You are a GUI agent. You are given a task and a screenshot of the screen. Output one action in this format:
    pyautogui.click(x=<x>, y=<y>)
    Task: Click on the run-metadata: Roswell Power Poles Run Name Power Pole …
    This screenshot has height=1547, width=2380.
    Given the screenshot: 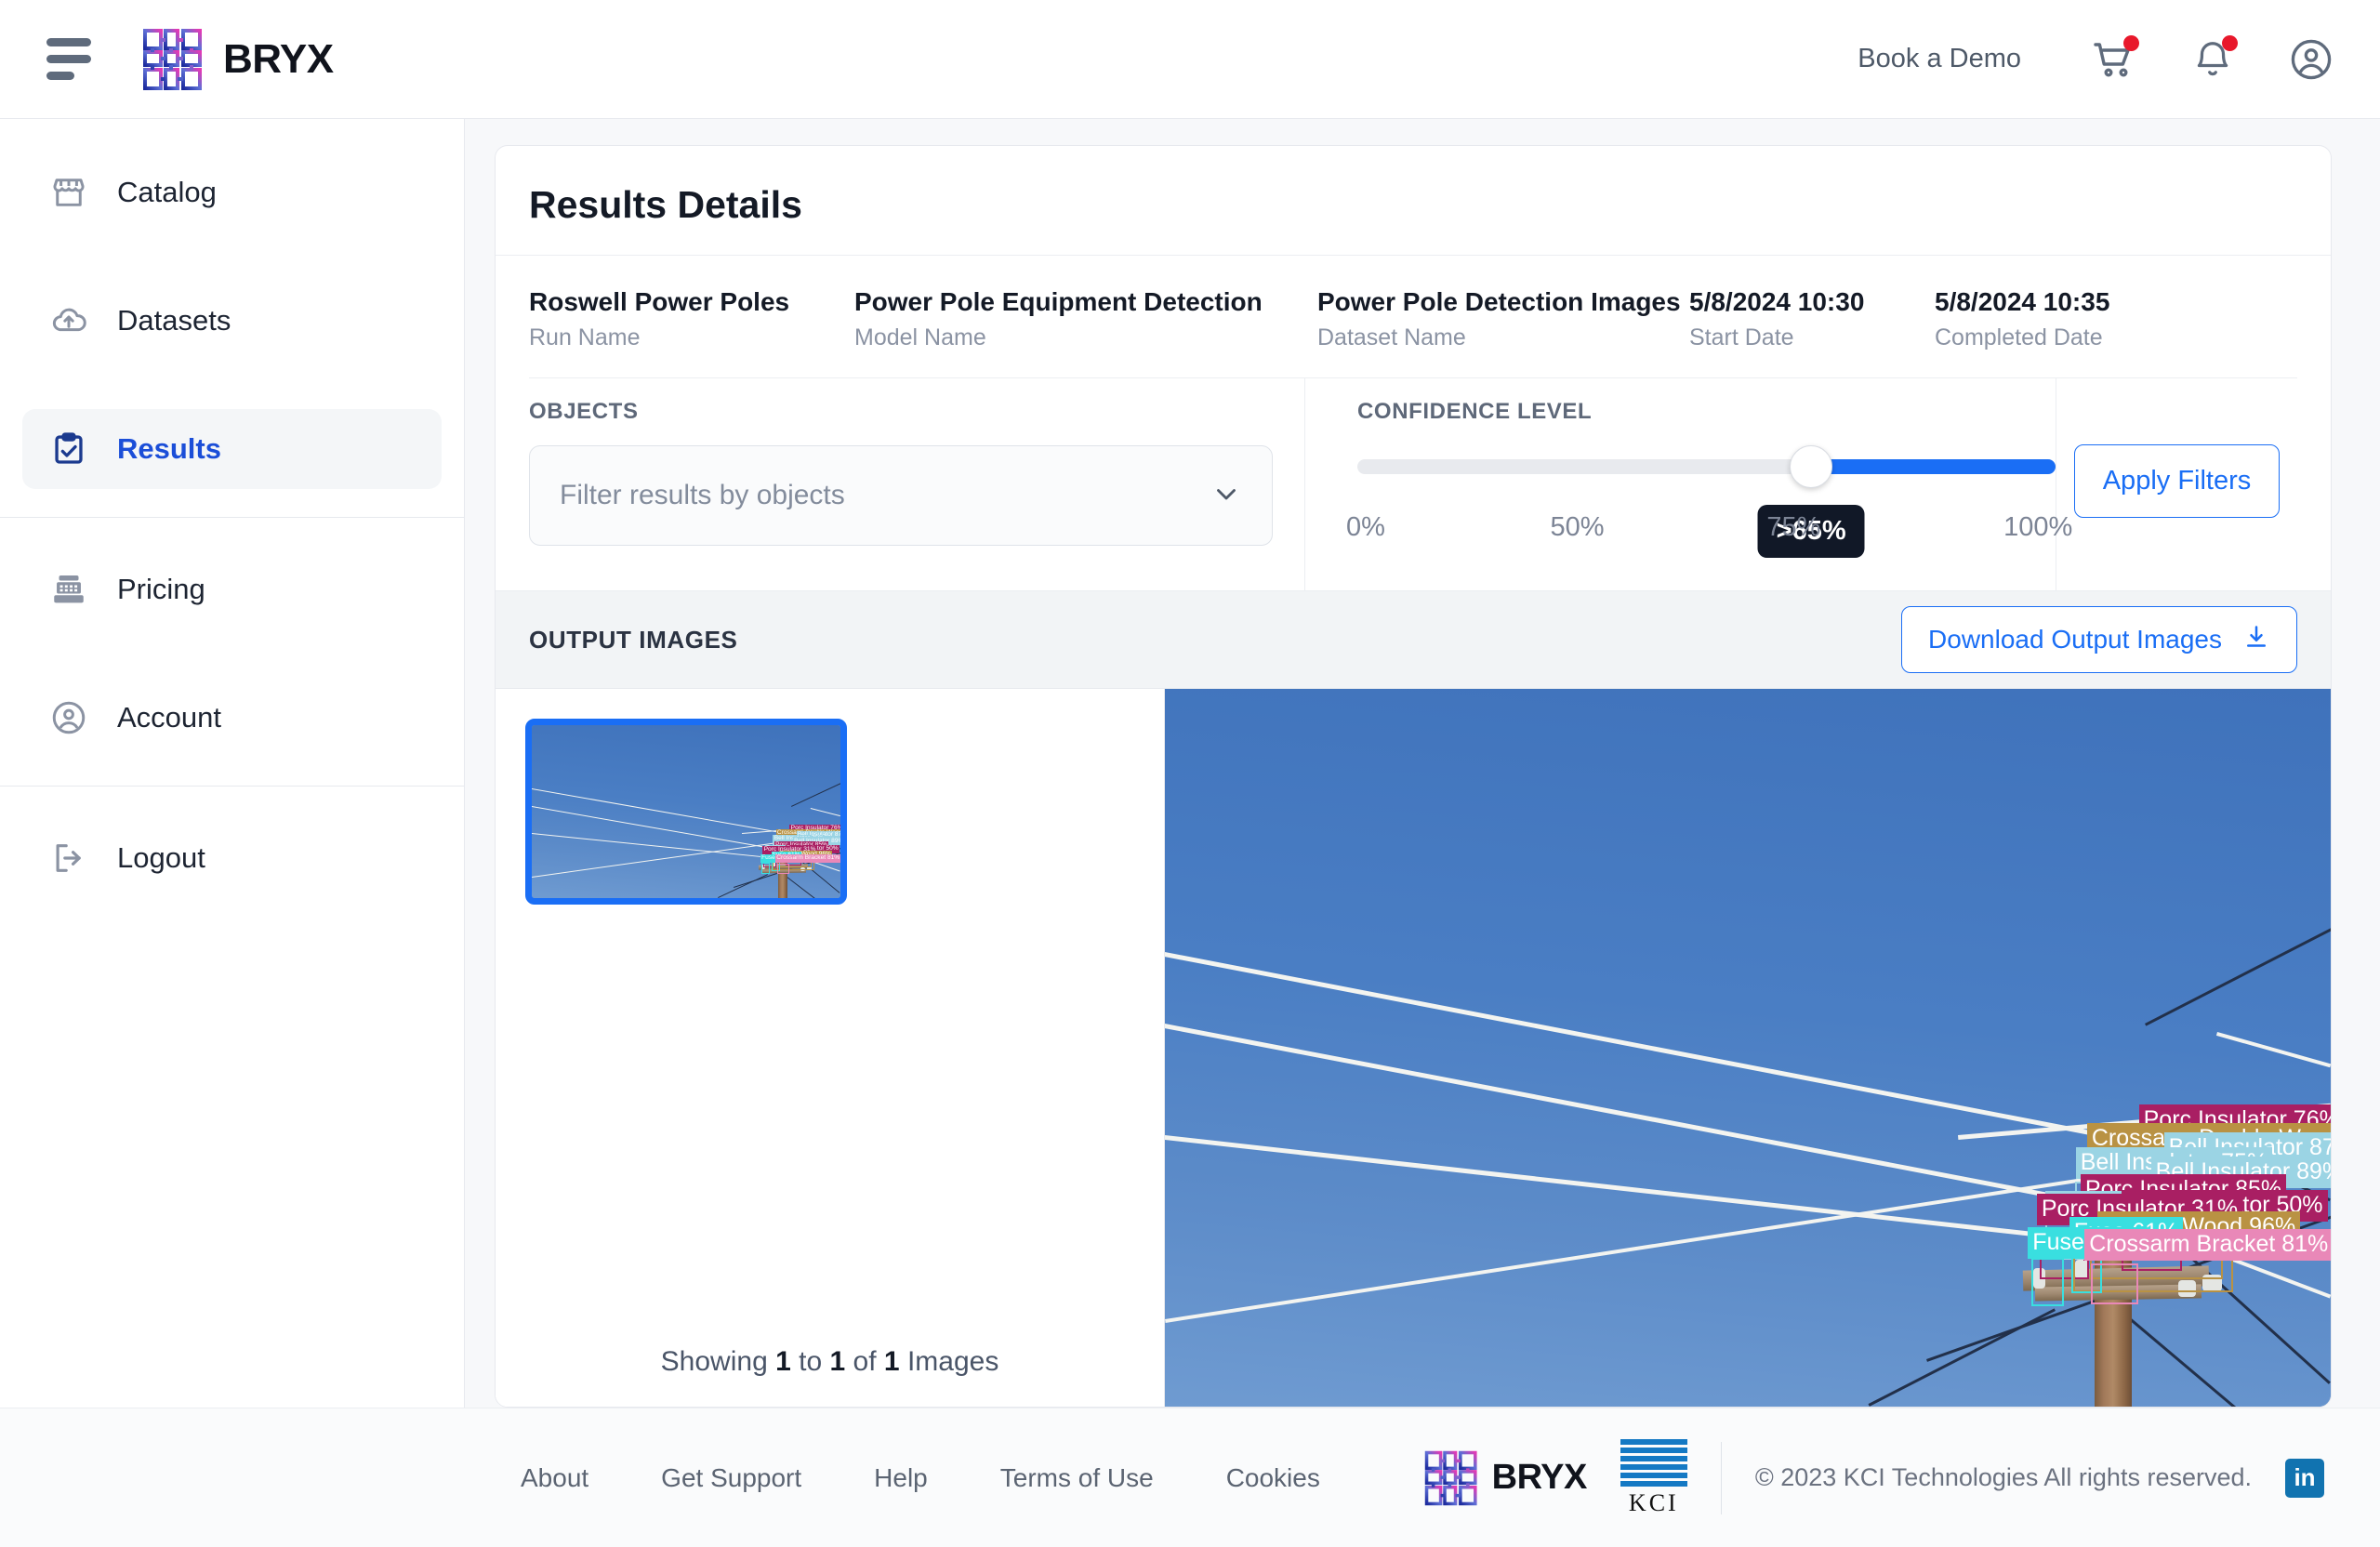 What is the action you would take?
    pyautogui.click(x=1413, y=316)
    